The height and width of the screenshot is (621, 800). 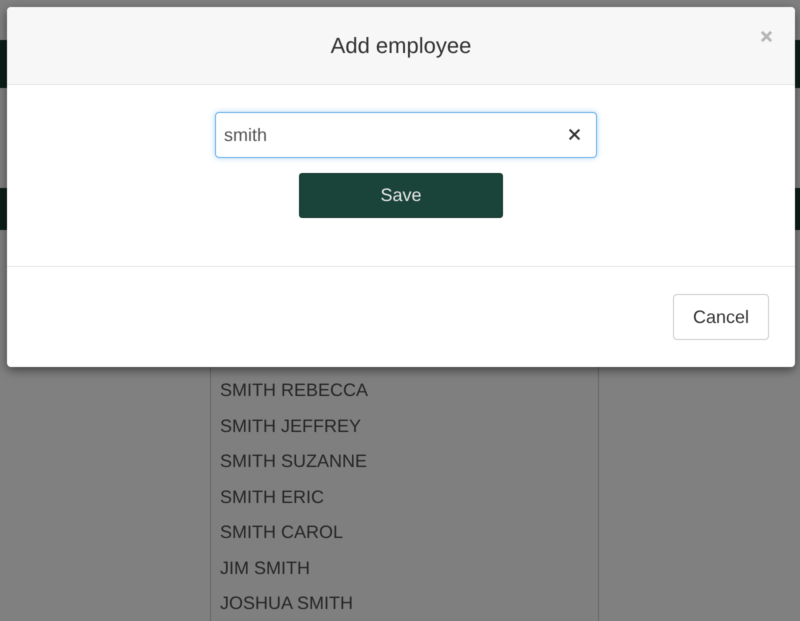 I want to click on suggestion-item: SMITH ERIC, so click(x=404, y=503).